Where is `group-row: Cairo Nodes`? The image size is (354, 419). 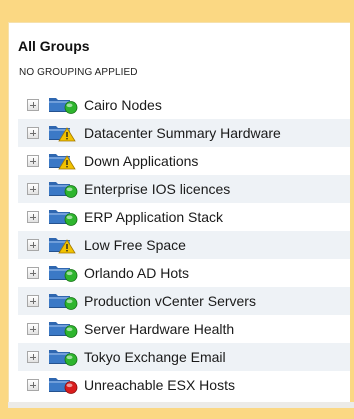 group-row: Cairo Nodes is located at coordinates (184, 105).